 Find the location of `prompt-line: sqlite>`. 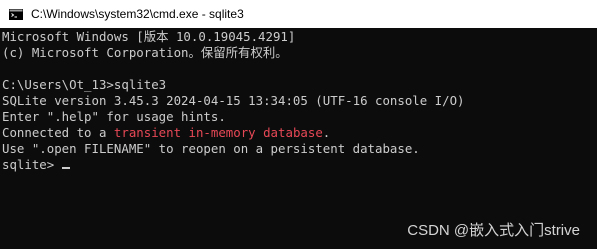

prompt-line: sqlite> is located at coordinates (36, 165).